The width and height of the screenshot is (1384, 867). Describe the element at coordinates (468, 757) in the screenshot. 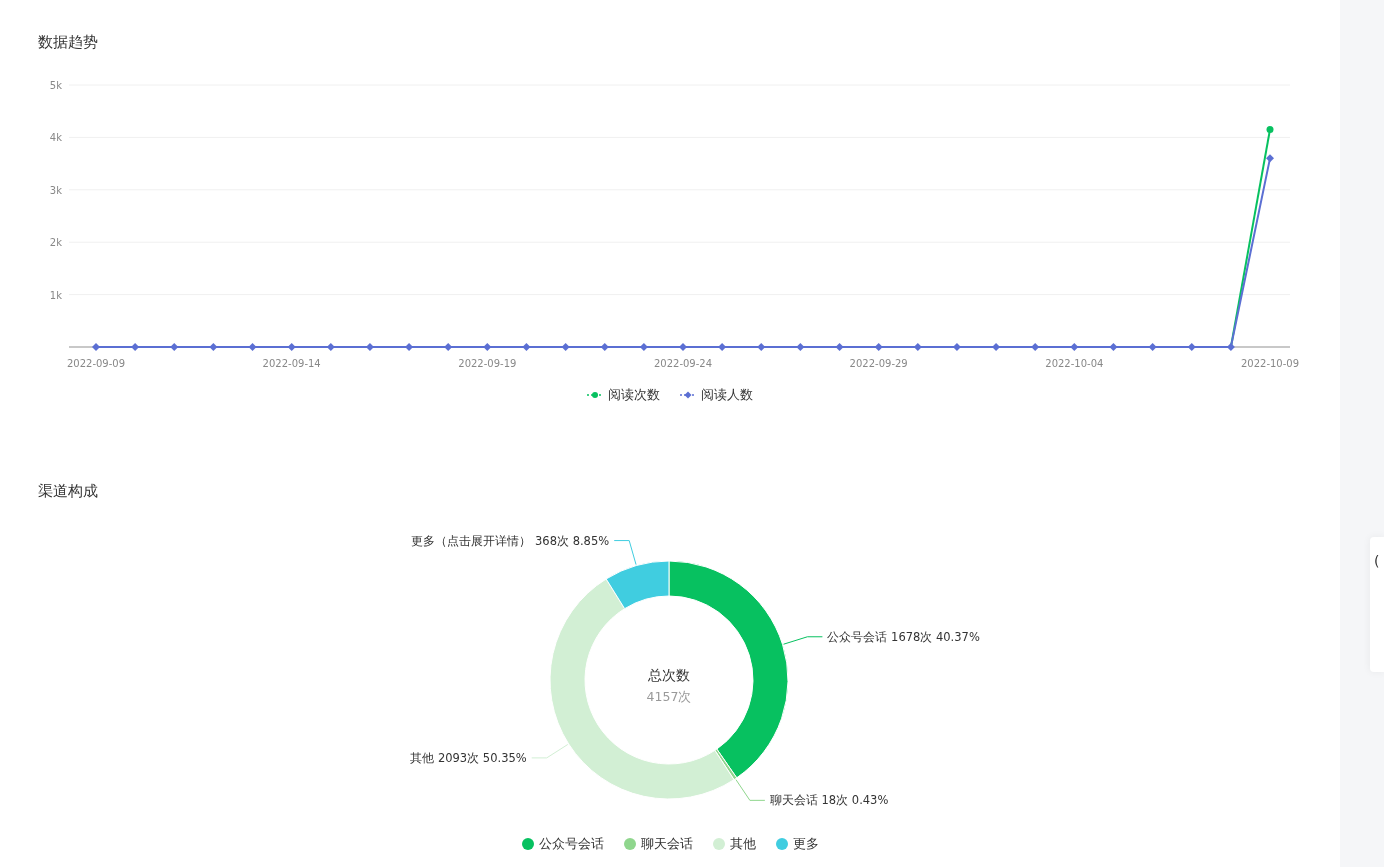

I see `slice-label: 其他 2093次 50.35%` at that location.